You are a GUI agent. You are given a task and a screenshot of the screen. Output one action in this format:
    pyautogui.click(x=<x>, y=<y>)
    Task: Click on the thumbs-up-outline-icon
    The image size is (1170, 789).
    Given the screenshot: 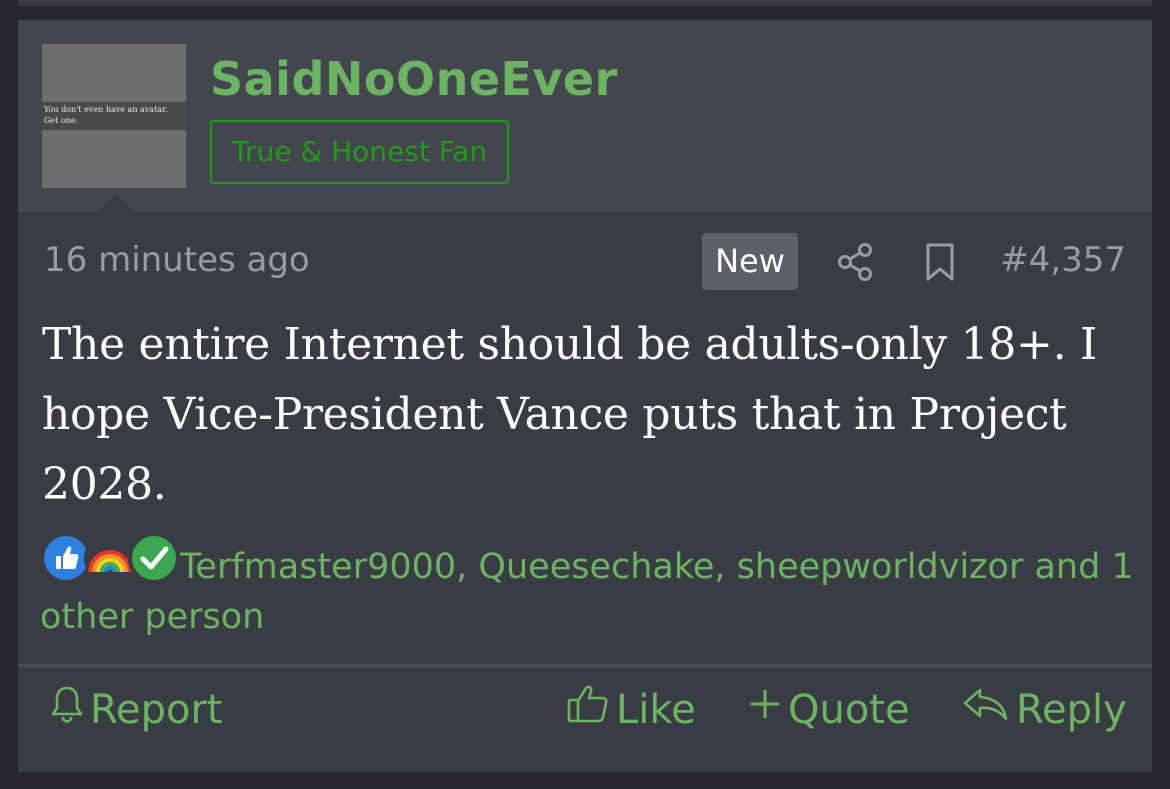 What is the action you would take?
    pyautogui.click(x=591, y=710)
    